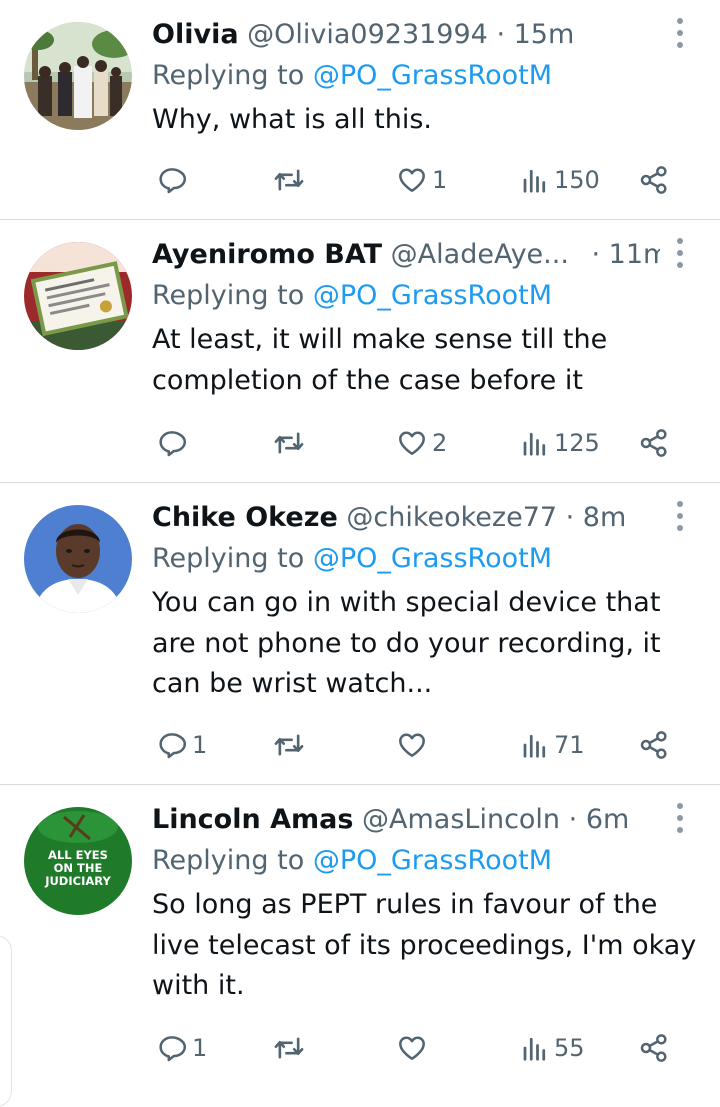 This screenshot has width=720, height=1107. I want to click on views-count: 125, so click(577, 443).